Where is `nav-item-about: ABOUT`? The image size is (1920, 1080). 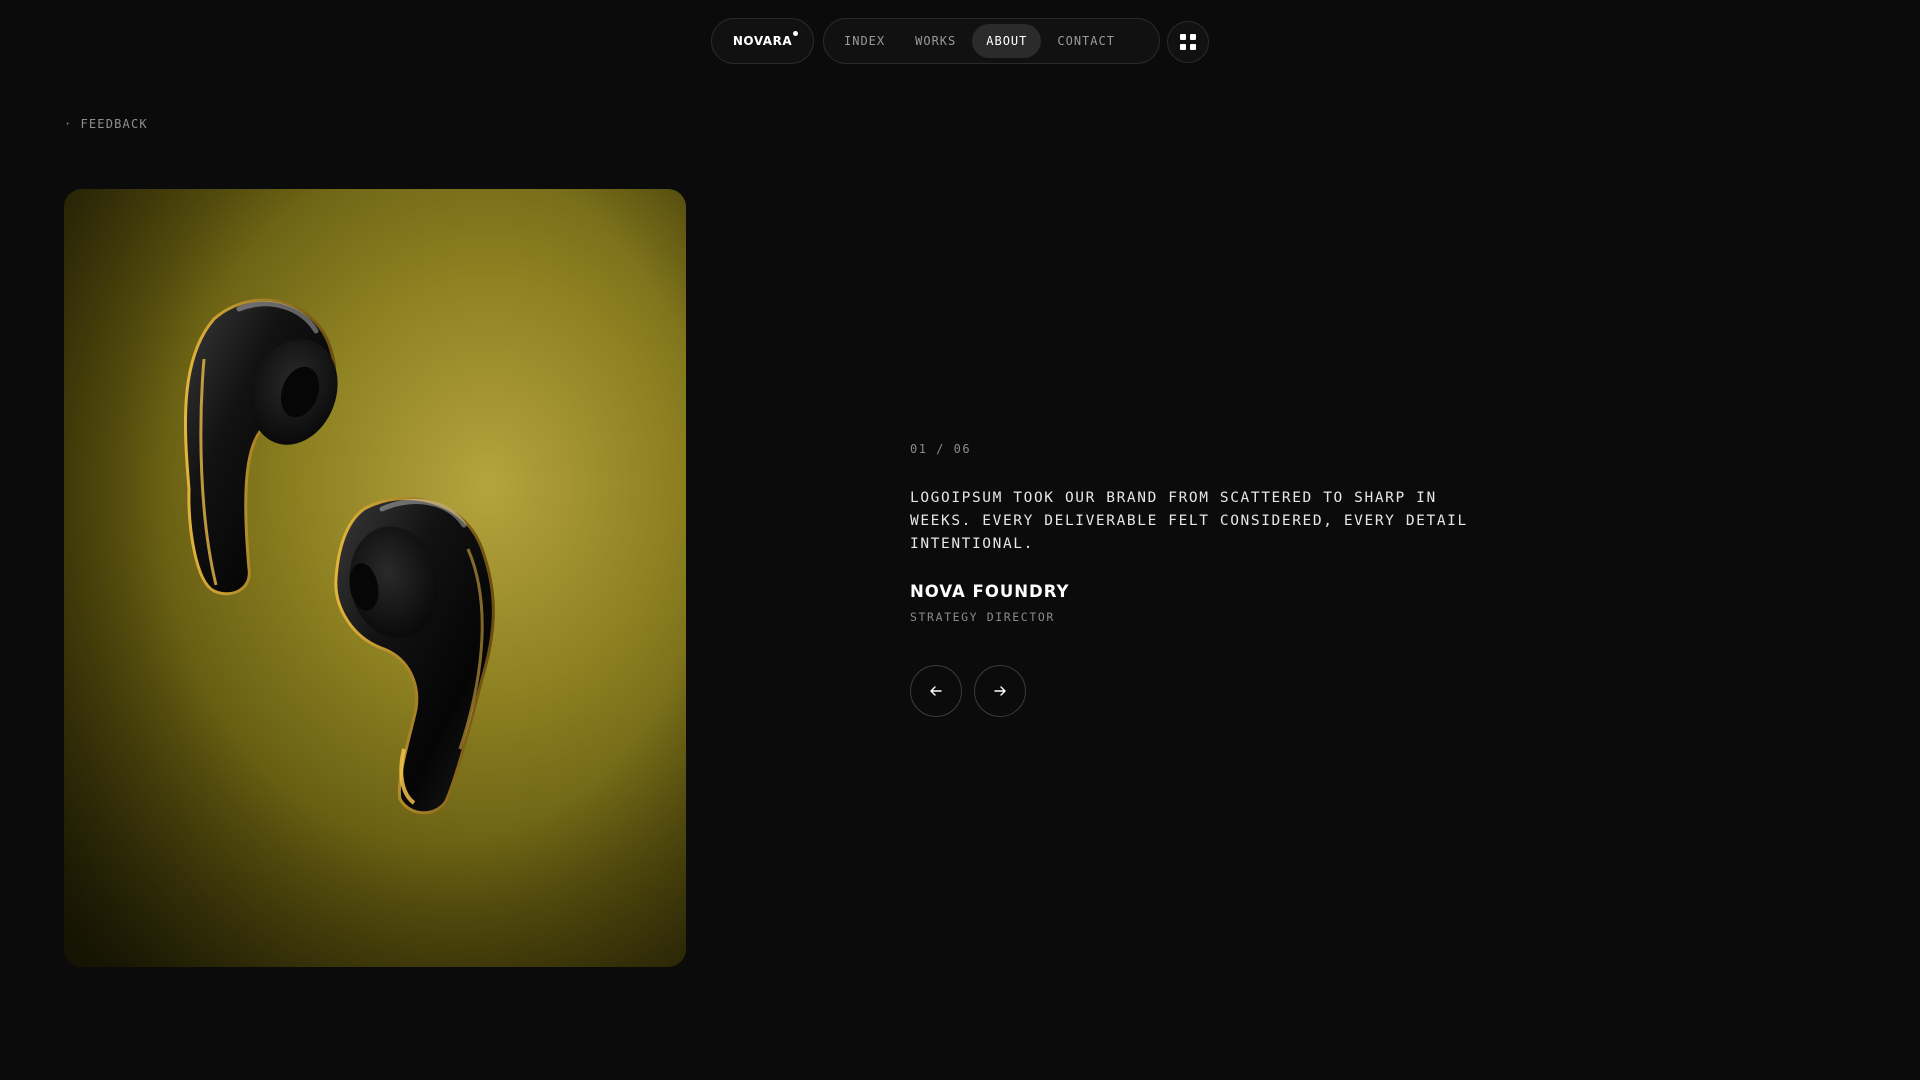 nav-item-about: ABOUT is located at coordinates (1007, 41).